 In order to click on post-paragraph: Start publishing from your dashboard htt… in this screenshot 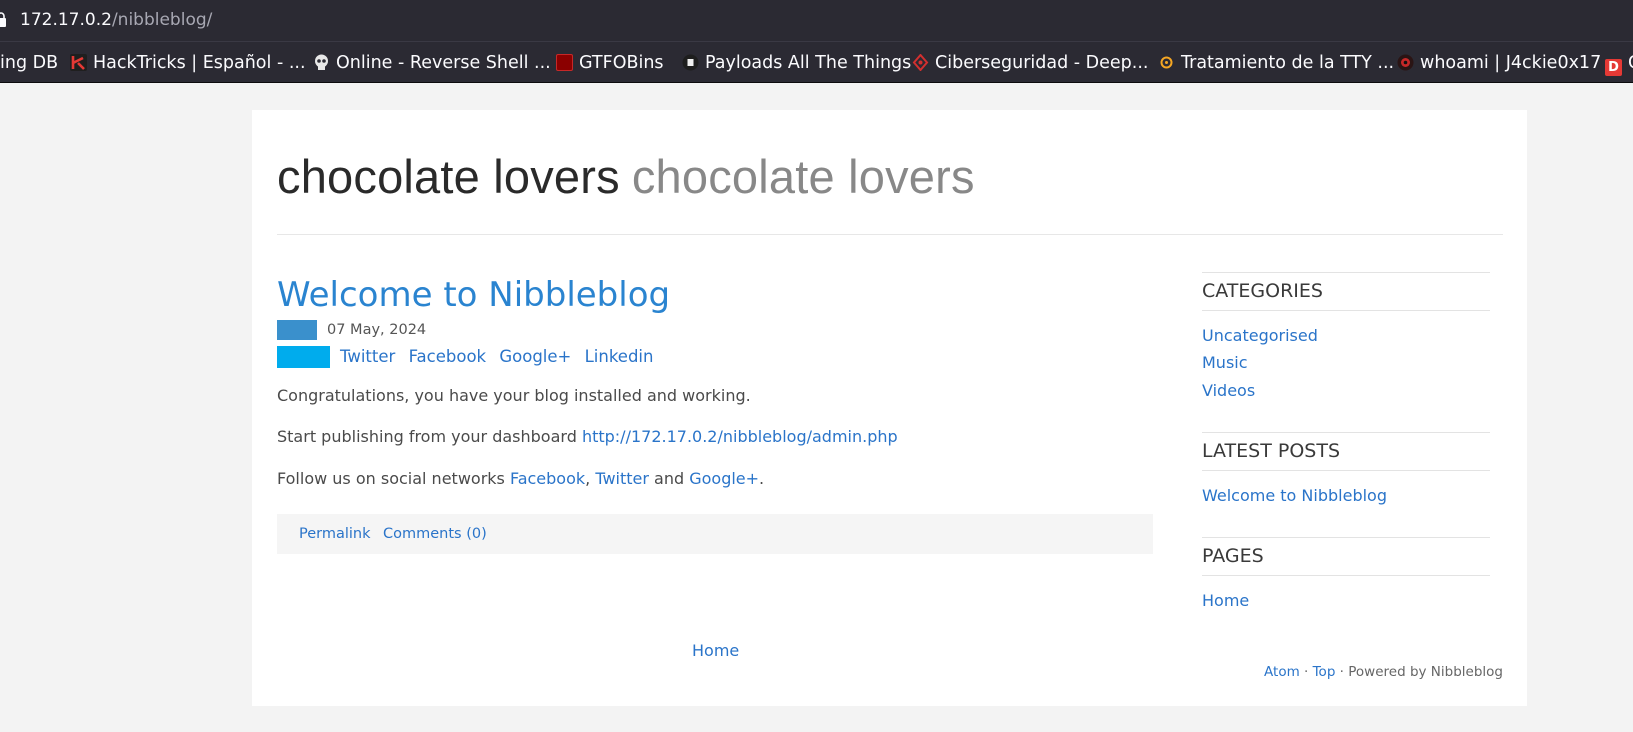, I will do `click(587, 437)`.